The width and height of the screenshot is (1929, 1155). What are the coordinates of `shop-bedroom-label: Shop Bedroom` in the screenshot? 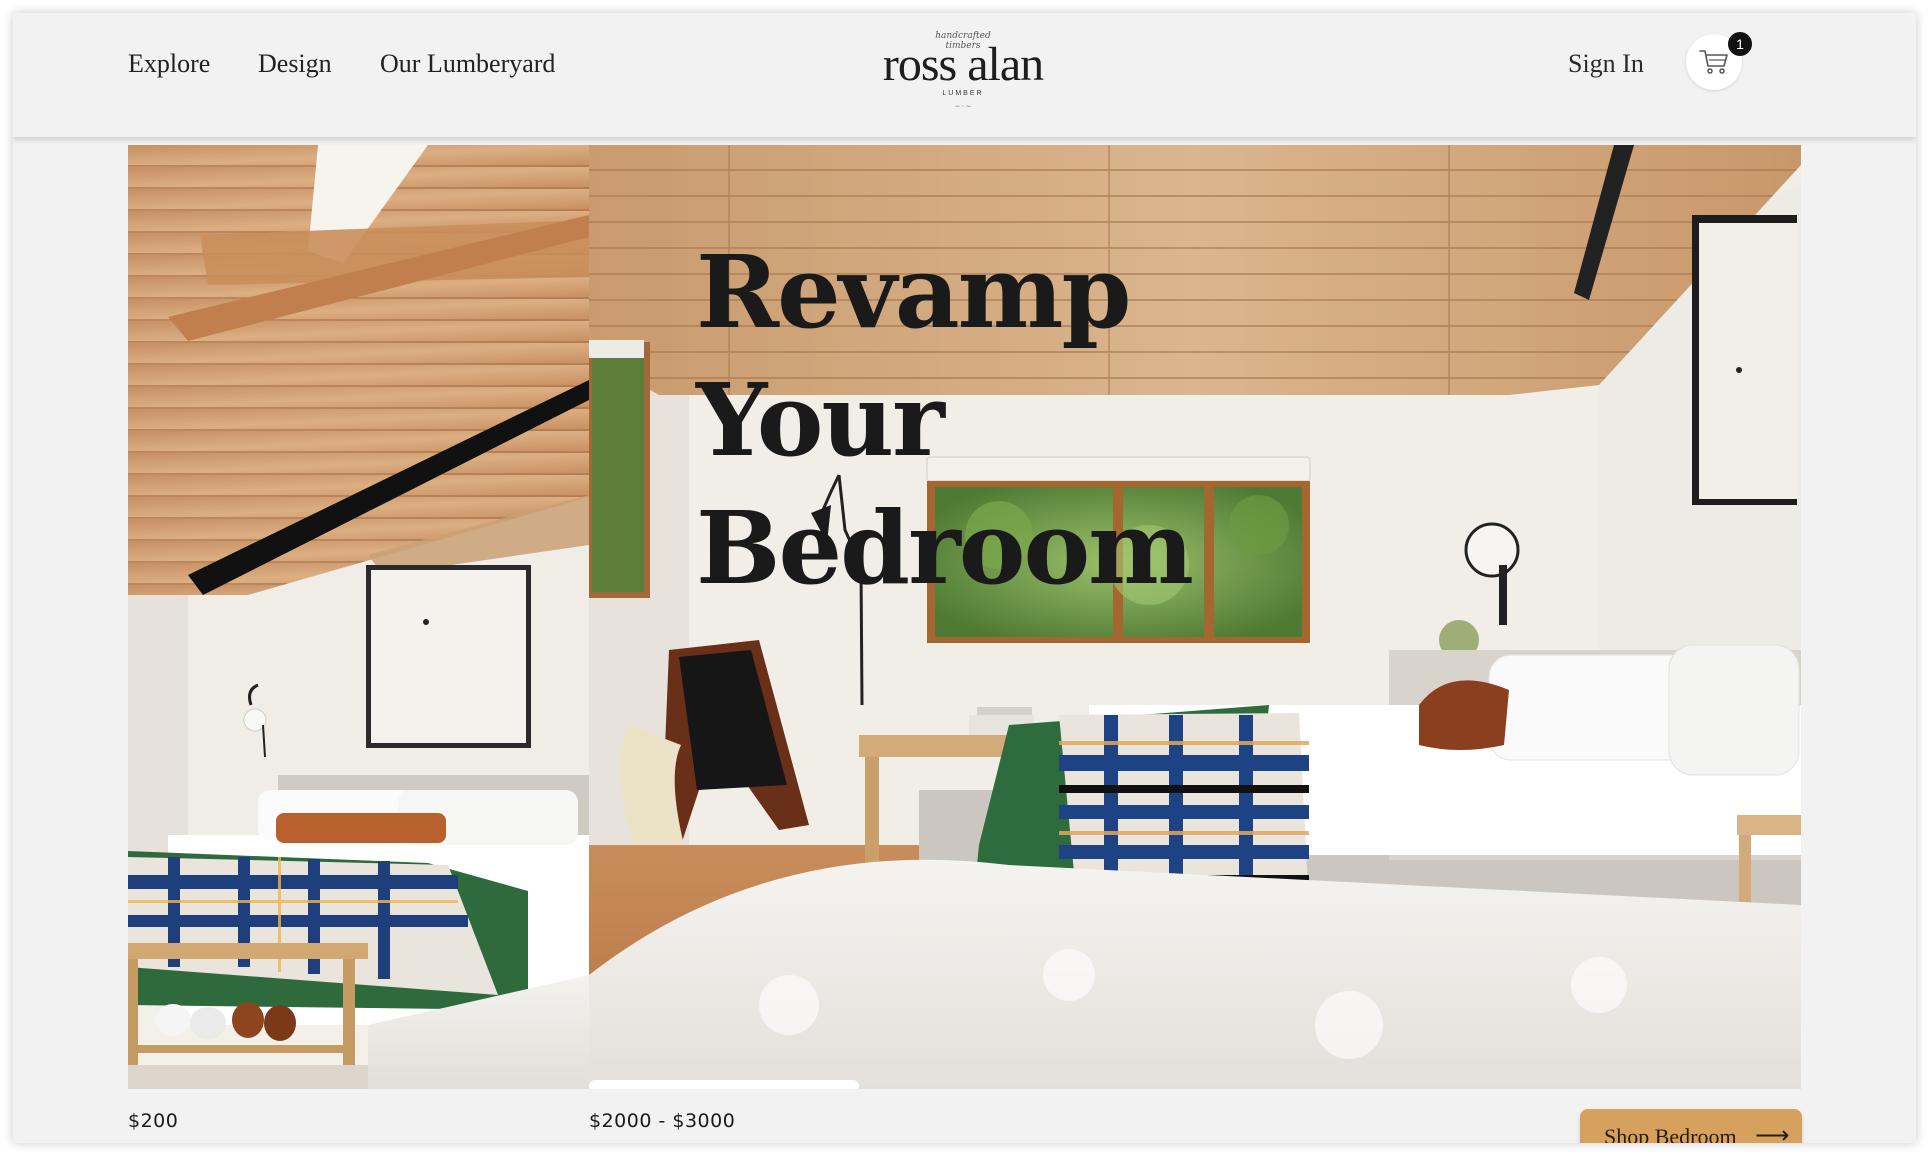 It's located at (1670, 1133).